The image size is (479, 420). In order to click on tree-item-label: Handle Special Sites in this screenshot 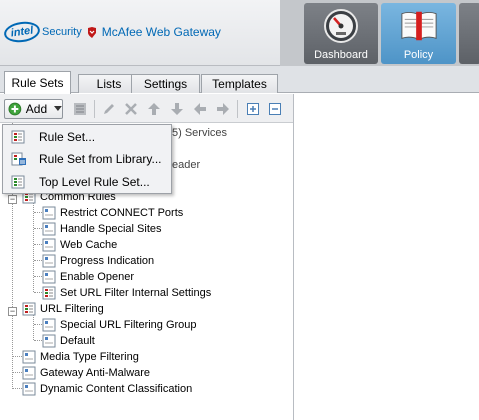, I will do `click(111, 229)`.